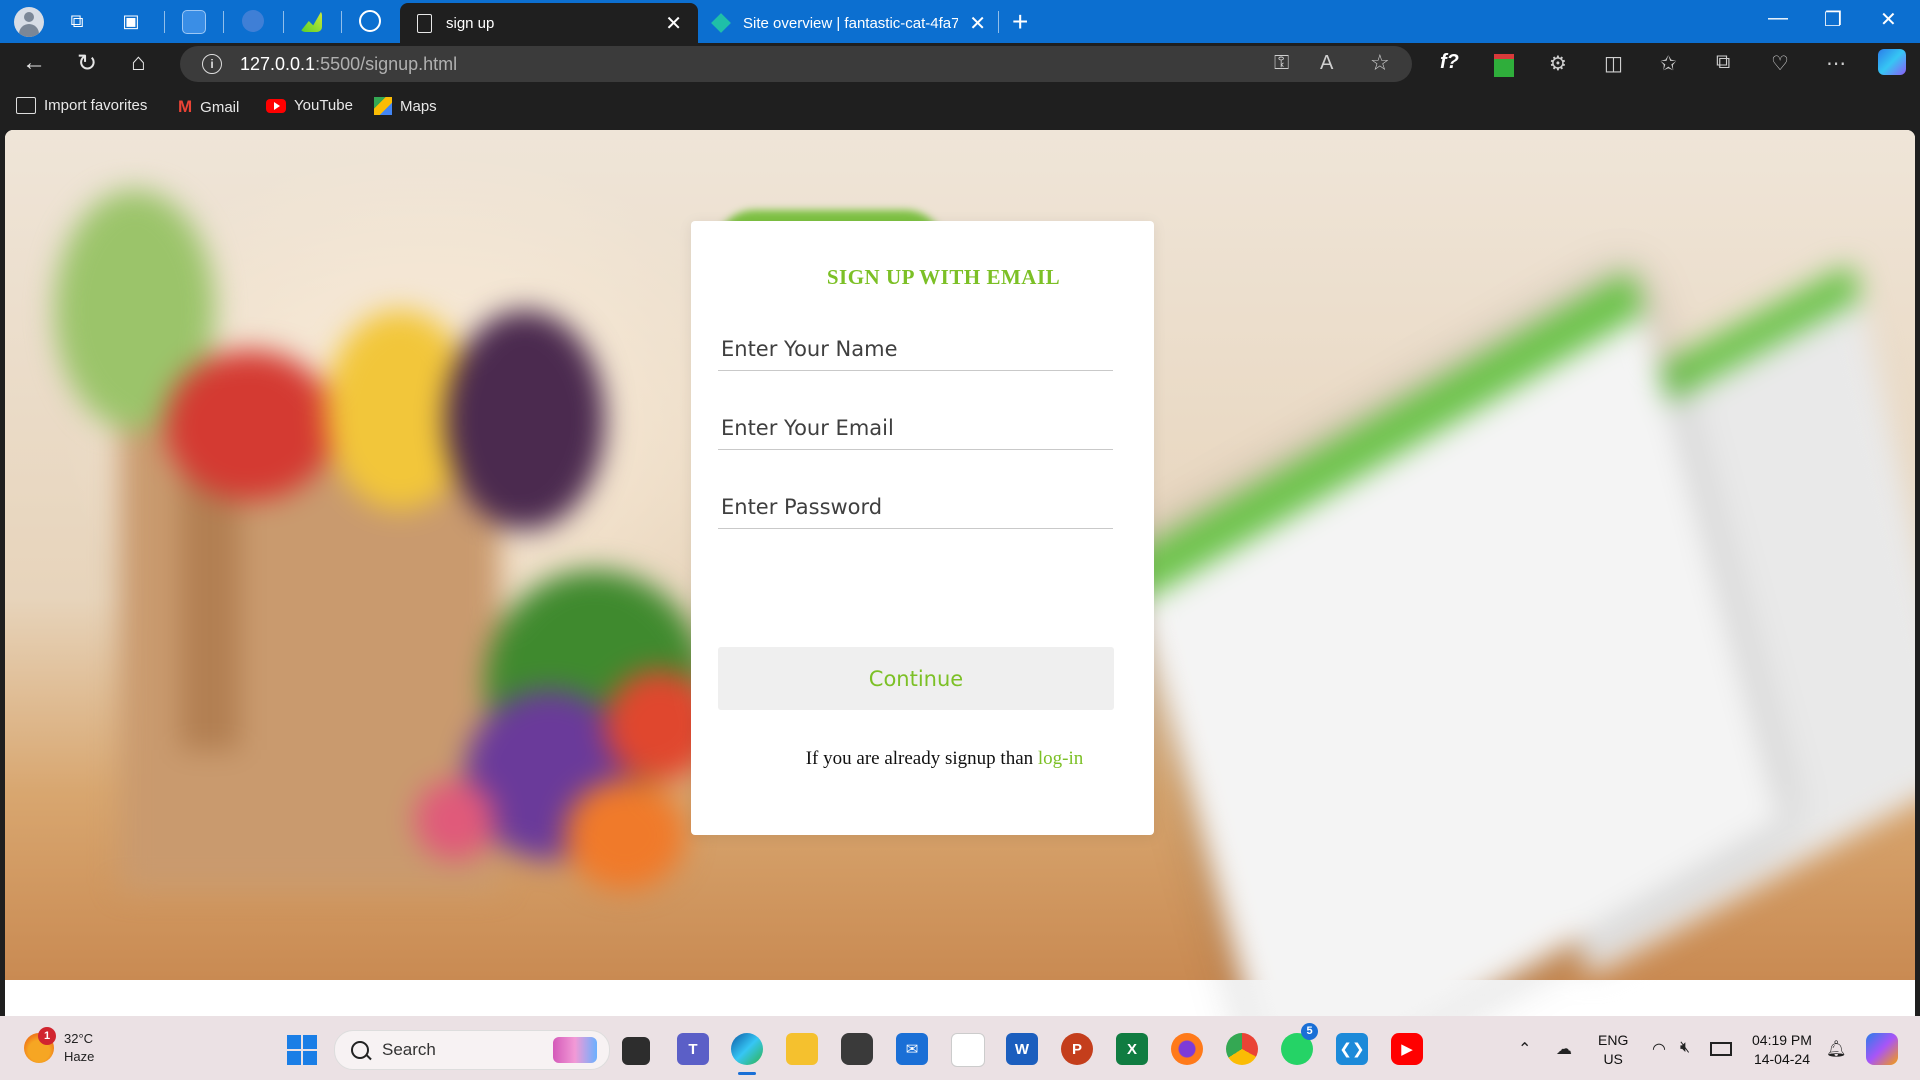 The image size is (1920, 1080). Describe the element at coordinates (1723, 62) in the screenshot. I see `collections-icon: ⧉` at that location.